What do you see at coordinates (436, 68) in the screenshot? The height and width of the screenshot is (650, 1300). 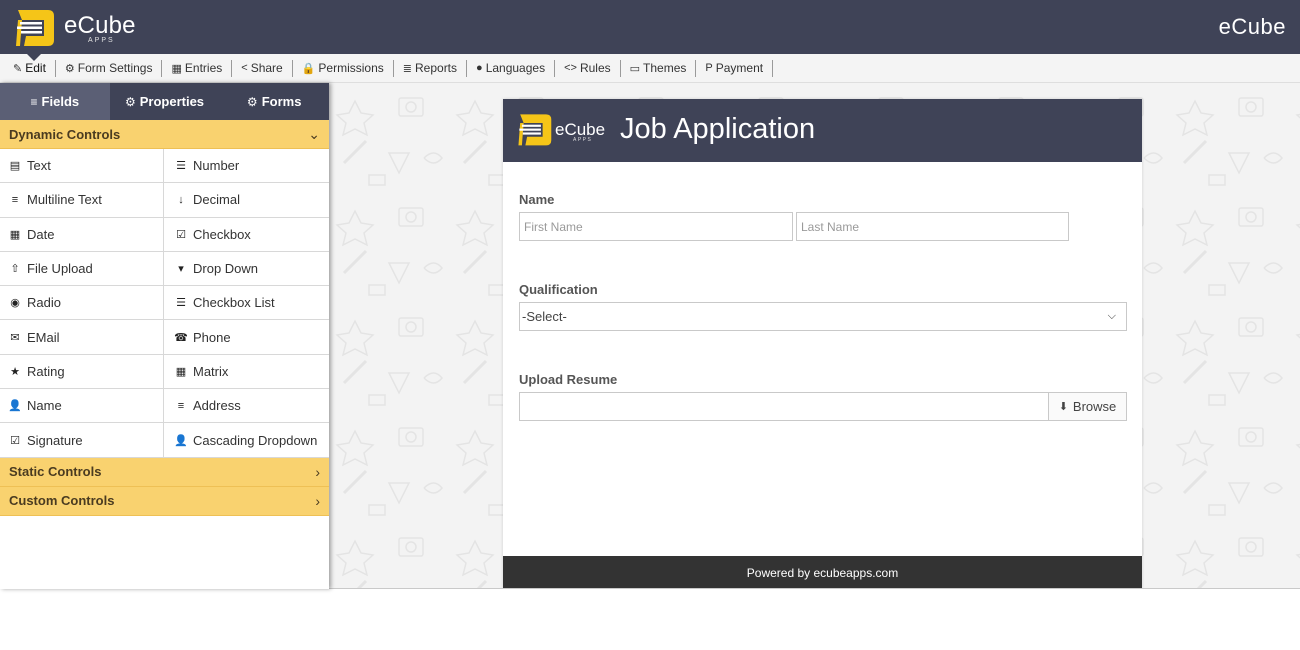 I see `toolbar-label: Reports` at bounding box center [436, 68].